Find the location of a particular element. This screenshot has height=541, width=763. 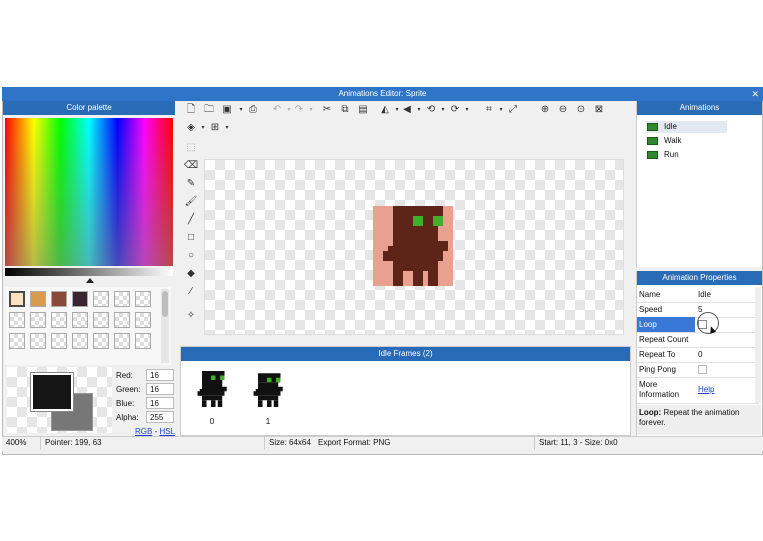

canvas-horizontal-scrollbar is located at coordinates (414, 339).